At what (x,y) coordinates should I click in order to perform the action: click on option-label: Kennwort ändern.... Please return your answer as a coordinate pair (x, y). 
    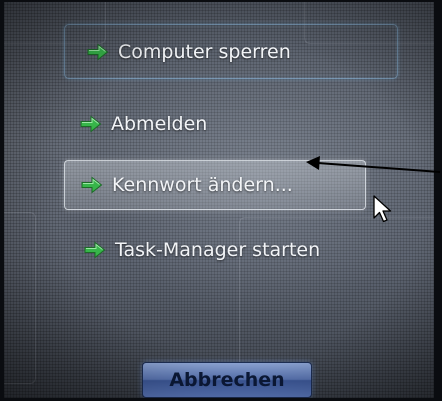
    Looking at the image, I should click on (202, 185).